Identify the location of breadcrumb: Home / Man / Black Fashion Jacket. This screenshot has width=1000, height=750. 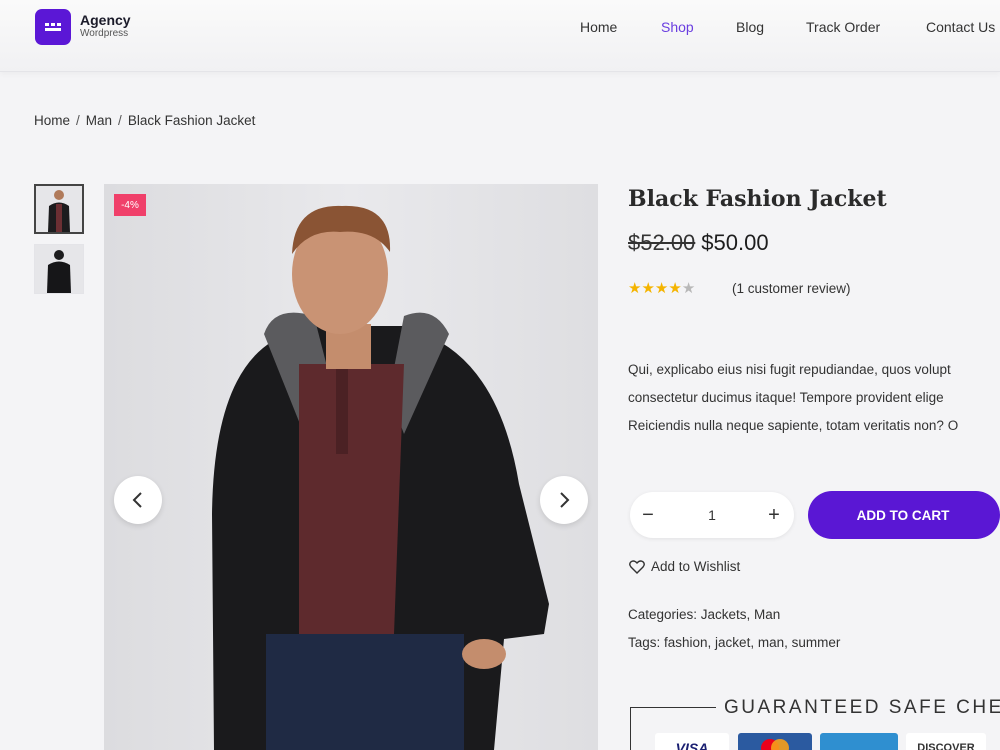
(144, 120).